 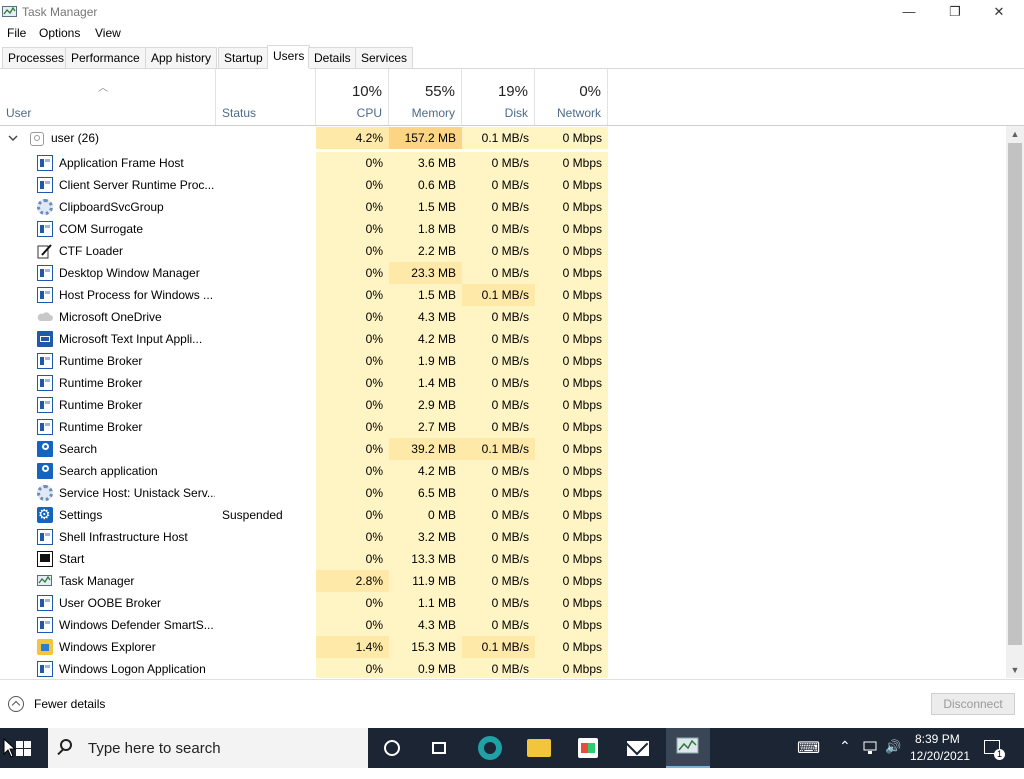 I want to click on menu-options: Options, so click(x=59, y=33).